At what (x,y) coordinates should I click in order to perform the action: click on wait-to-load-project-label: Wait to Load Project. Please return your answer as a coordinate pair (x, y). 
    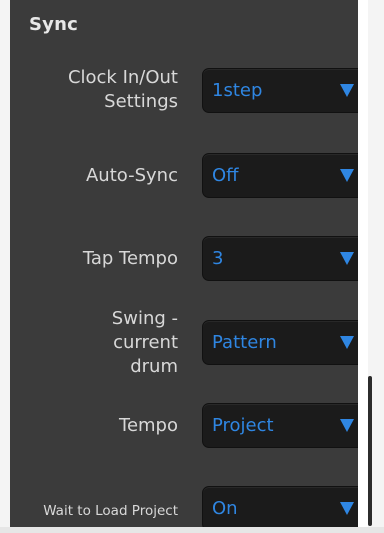
    Looking at the image, I should click on (110, 511).